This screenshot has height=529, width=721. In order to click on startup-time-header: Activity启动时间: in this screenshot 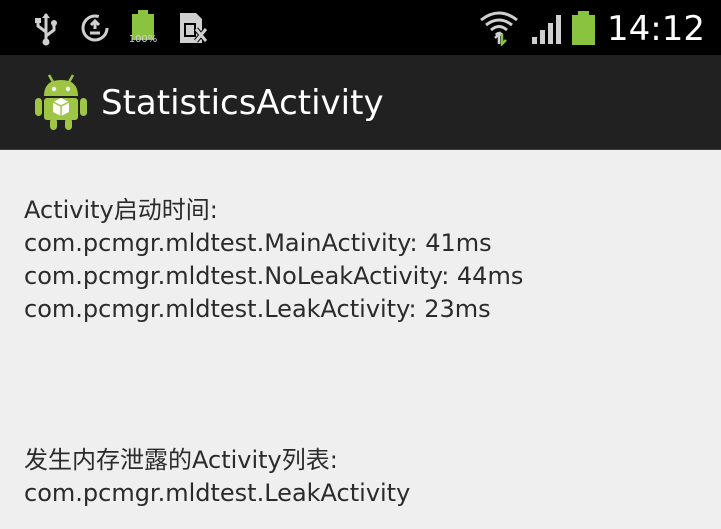, I will do `click(121, 210)`.